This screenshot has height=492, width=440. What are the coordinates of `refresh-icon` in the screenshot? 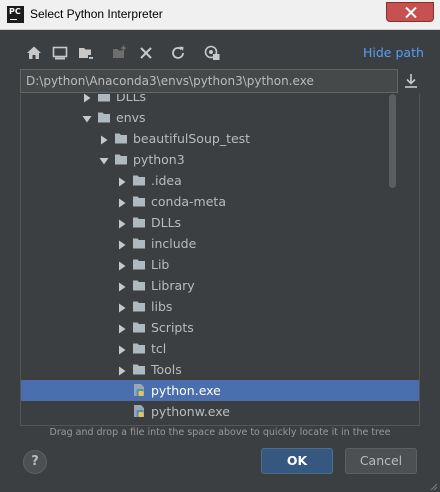 It's located at (178, 52).